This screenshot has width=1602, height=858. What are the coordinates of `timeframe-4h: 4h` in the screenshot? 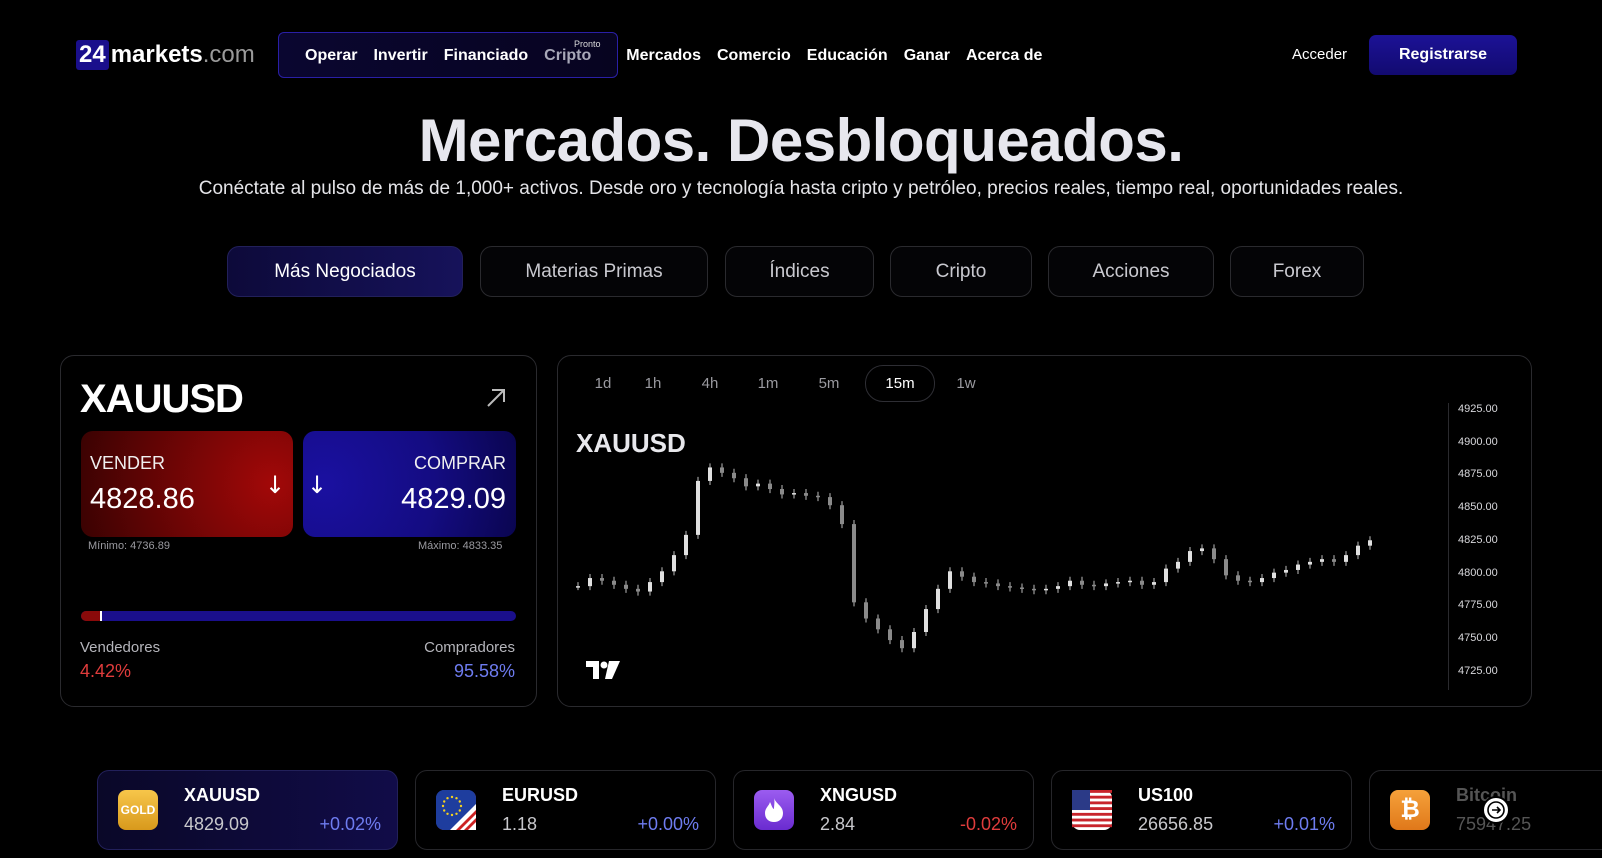 It's located at (710, 383).